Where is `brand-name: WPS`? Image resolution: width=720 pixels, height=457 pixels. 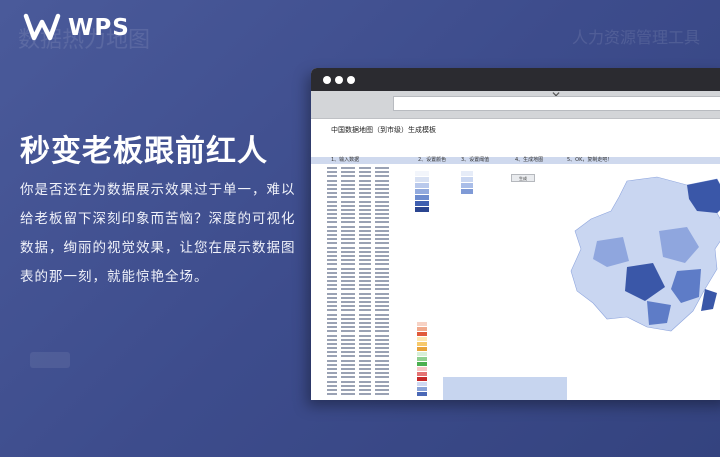 brand-name: WPS is located at coordinates (99, 28).